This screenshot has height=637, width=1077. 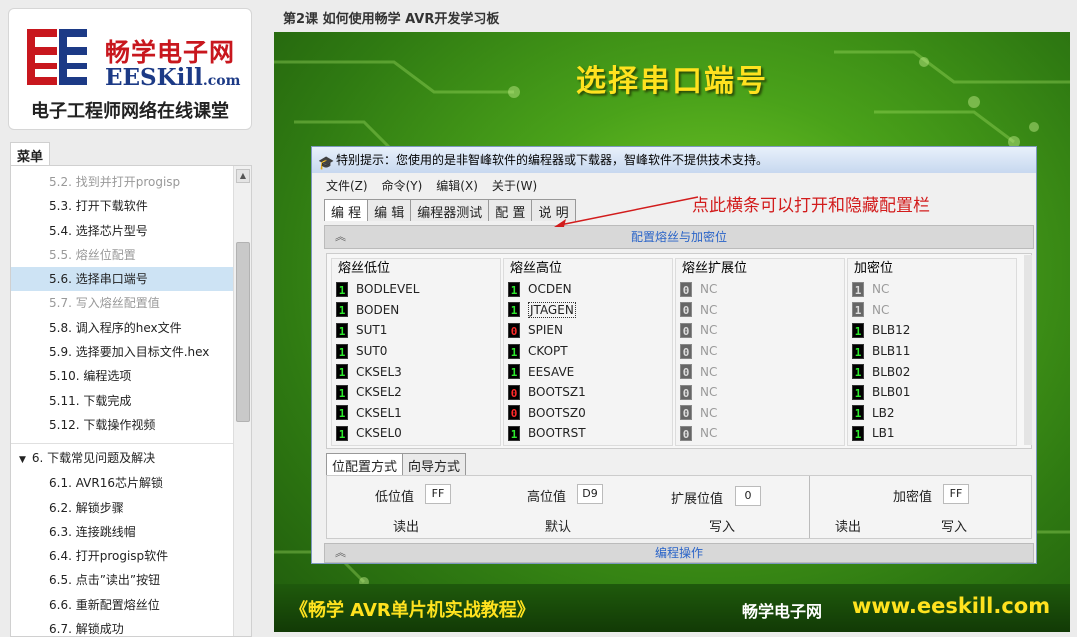 What do you see at coordinates (122, 182) in the screenshot?
I see `menu-item: 5.2. 找到并打开progisp` at bounding box center [122, 182].